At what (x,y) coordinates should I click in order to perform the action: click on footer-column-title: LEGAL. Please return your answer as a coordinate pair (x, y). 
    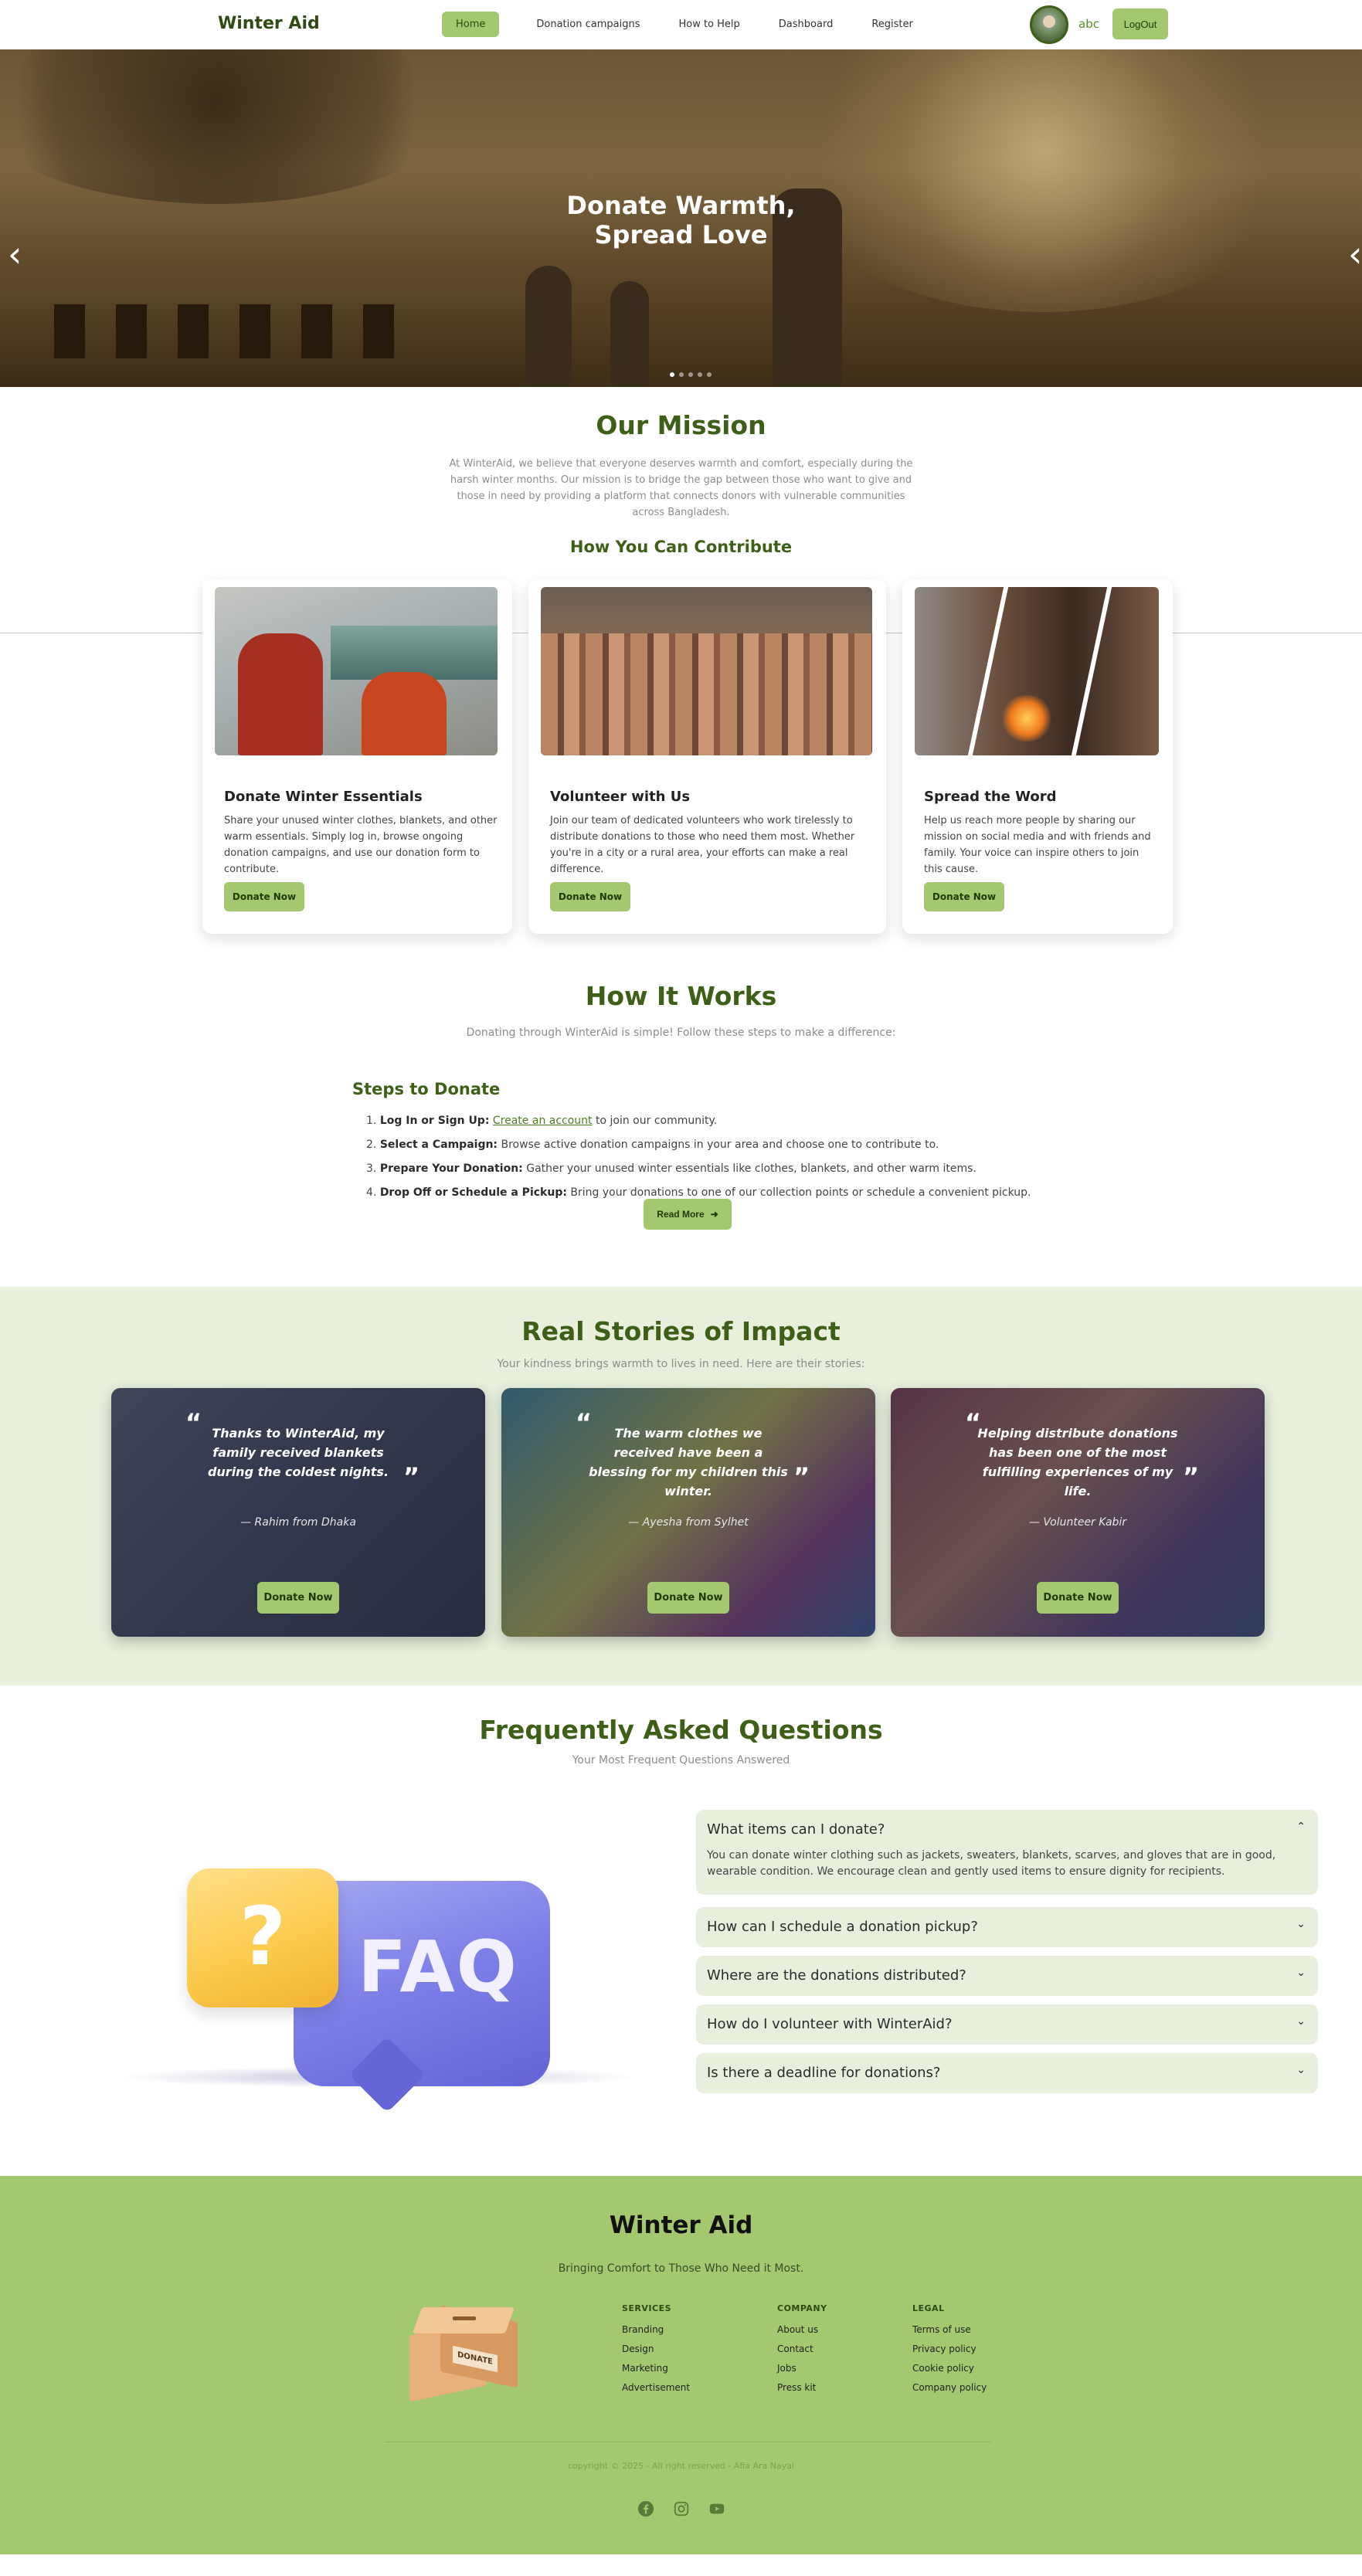
    Looking at the image, I should click on (928, 2308).